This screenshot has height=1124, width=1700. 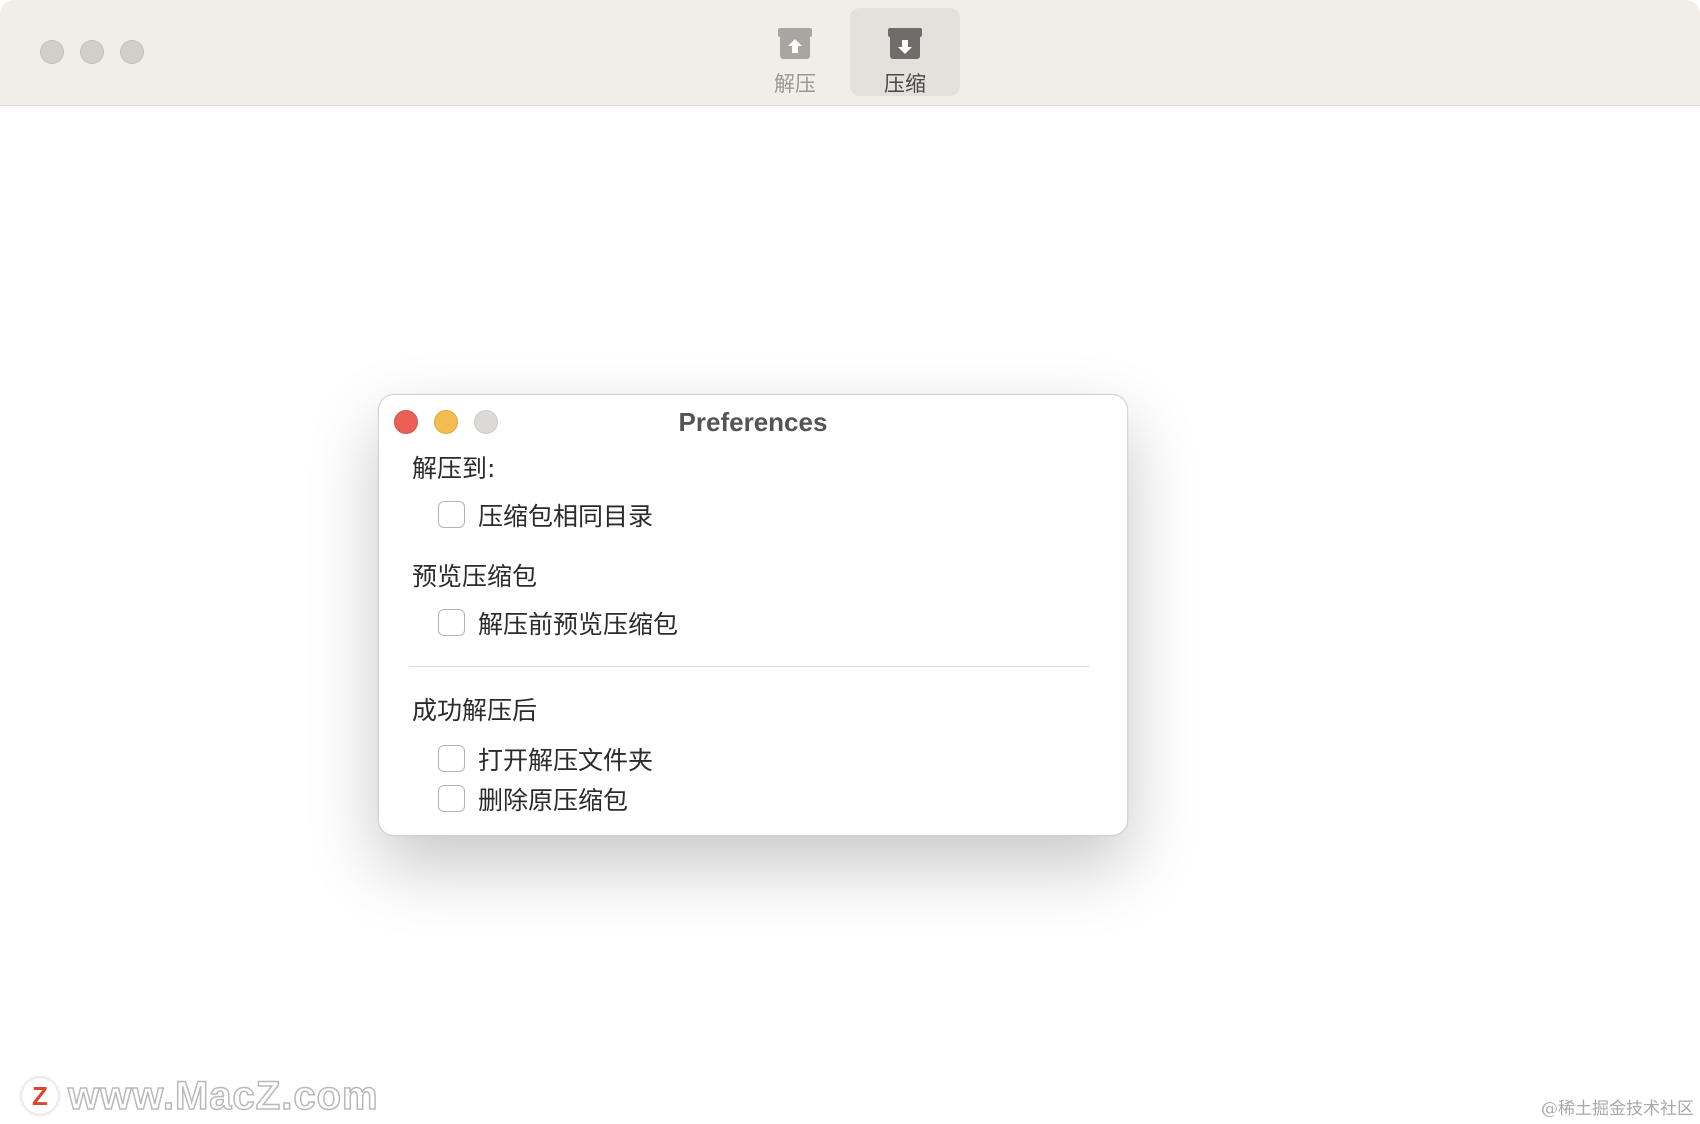 What do you see at coordinates (1617, 1109) in the screenshot?
I see `credit-text: @稀土掘金技术社区` at bounding box center [1617, 1109].